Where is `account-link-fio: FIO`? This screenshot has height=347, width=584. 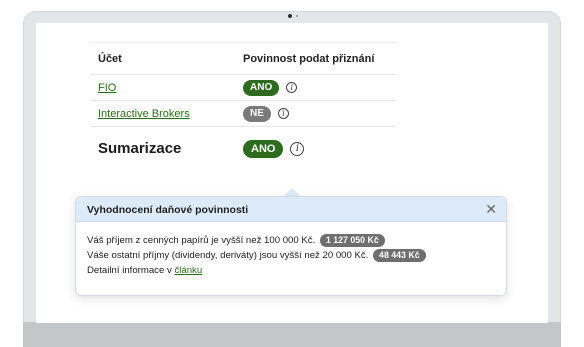 account-link-fio: FIO is located at coordinates (107, 88).